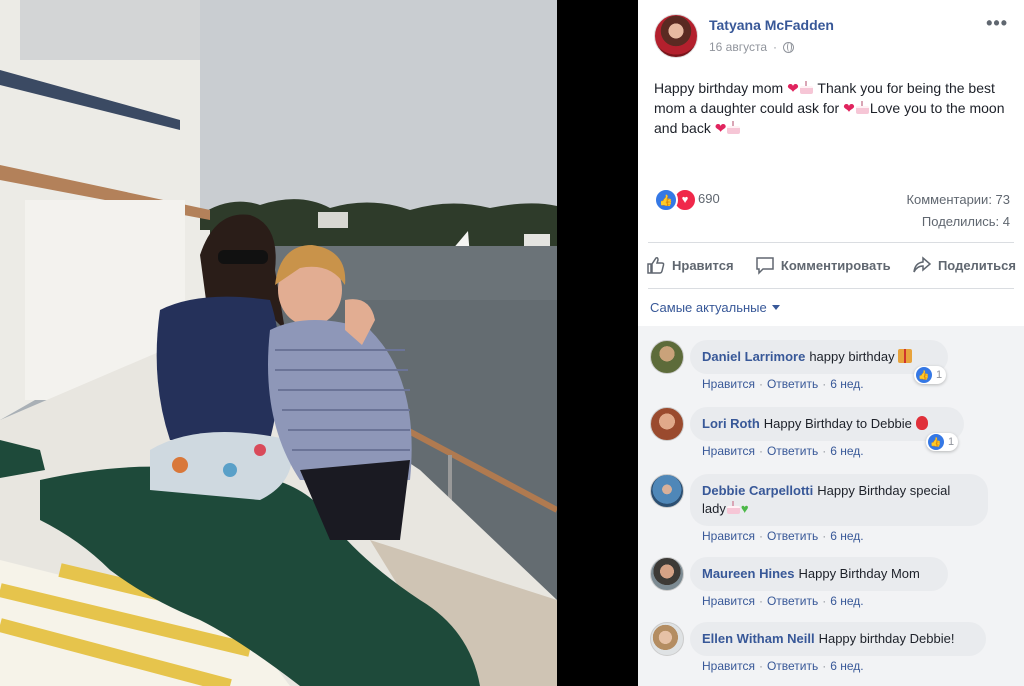  Describe the element at coordinates (832, 208) in the screenshot. I see `reactions-summary: 👍 ♥ 690 Комментарии: 73 Поделились: 4` at that location.